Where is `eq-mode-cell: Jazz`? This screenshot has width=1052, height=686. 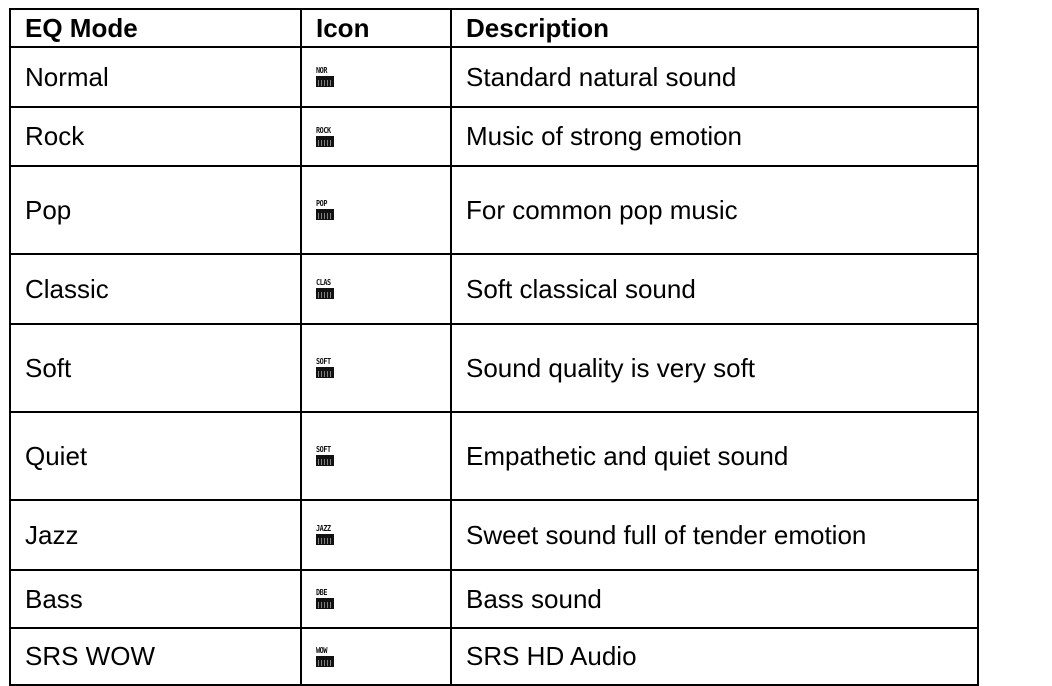
eq-mode-cell: Jazz is located at coordinates (155, 535).